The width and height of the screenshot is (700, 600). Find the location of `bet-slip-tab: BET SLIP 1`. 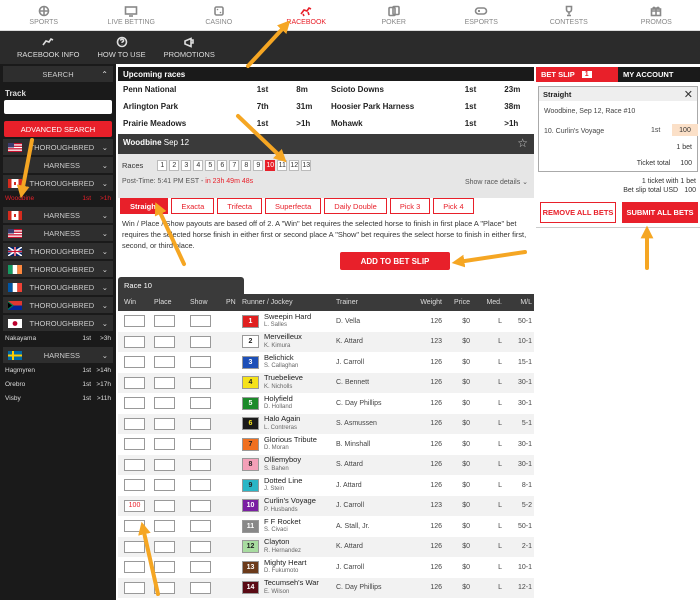

bet-slip-tab: BET SLIP 1 is located at coordinates (577, 74).